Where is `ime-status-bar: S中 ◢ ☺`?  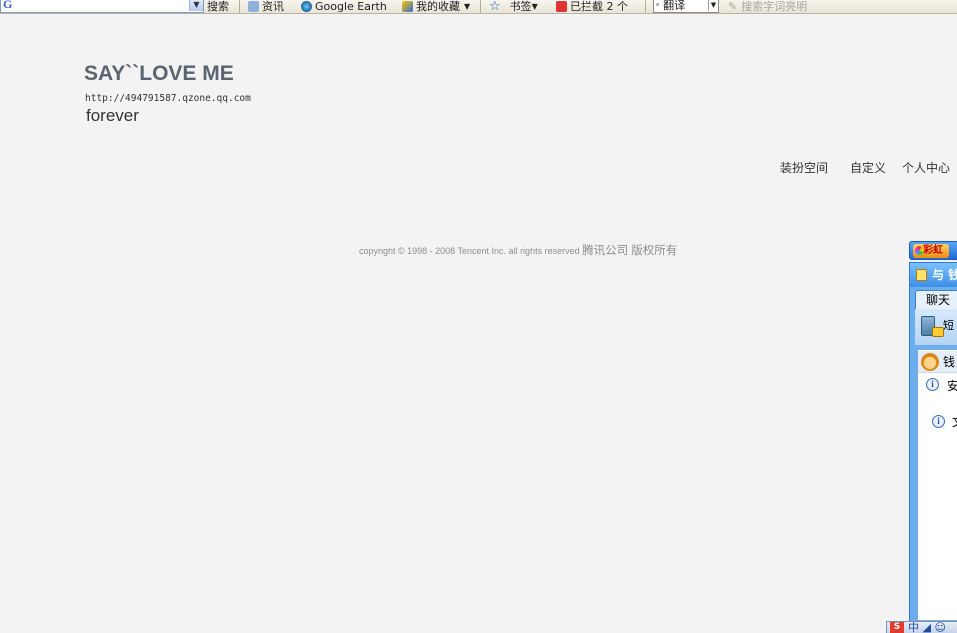
ime-status-bar: S中 ◢ ☺ is located at coordinates (921, 627).